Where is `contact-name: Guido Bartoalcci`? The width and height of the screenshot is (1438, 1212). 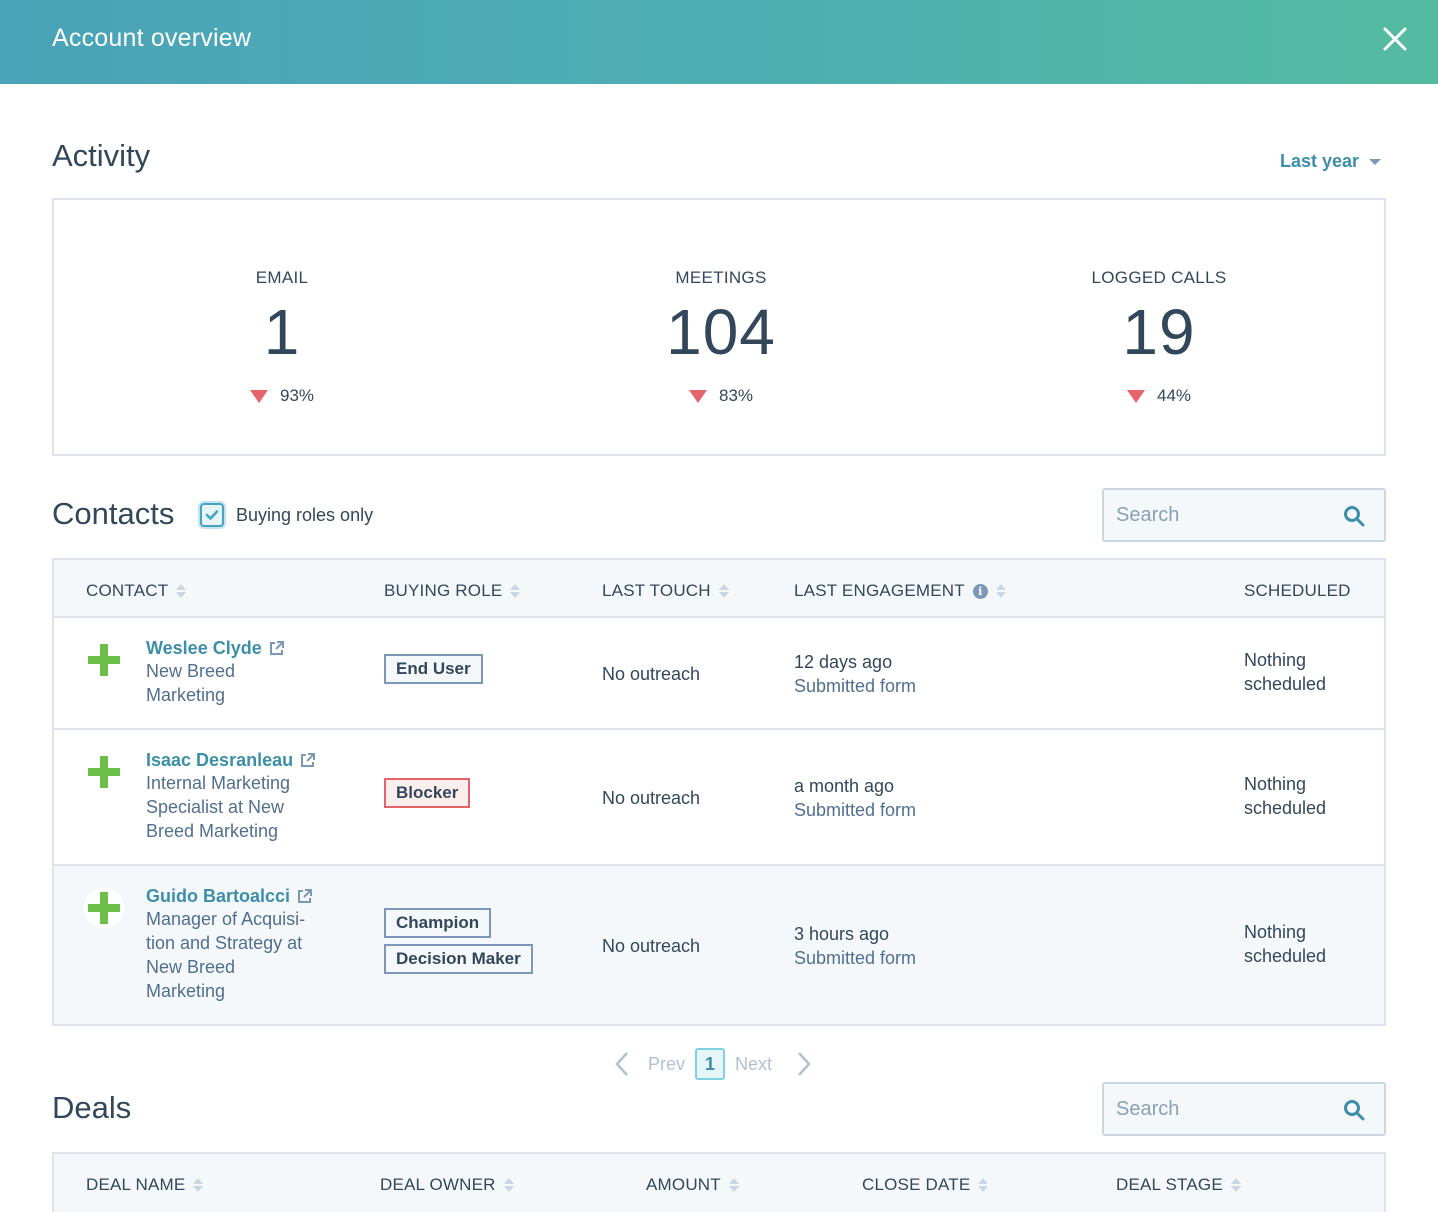
contact-name: Guido Bartoalcci is located at coordinates (218, 896).